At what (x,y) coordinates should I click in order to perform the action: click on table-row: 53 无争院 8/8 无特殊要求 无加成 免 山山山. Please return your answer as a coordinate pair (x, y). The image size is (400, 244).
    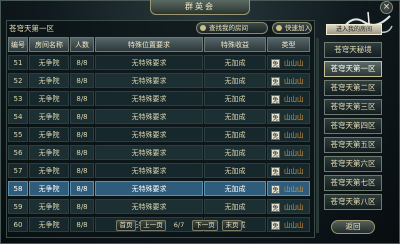
    Looking at the image, I should click on (159, 98).